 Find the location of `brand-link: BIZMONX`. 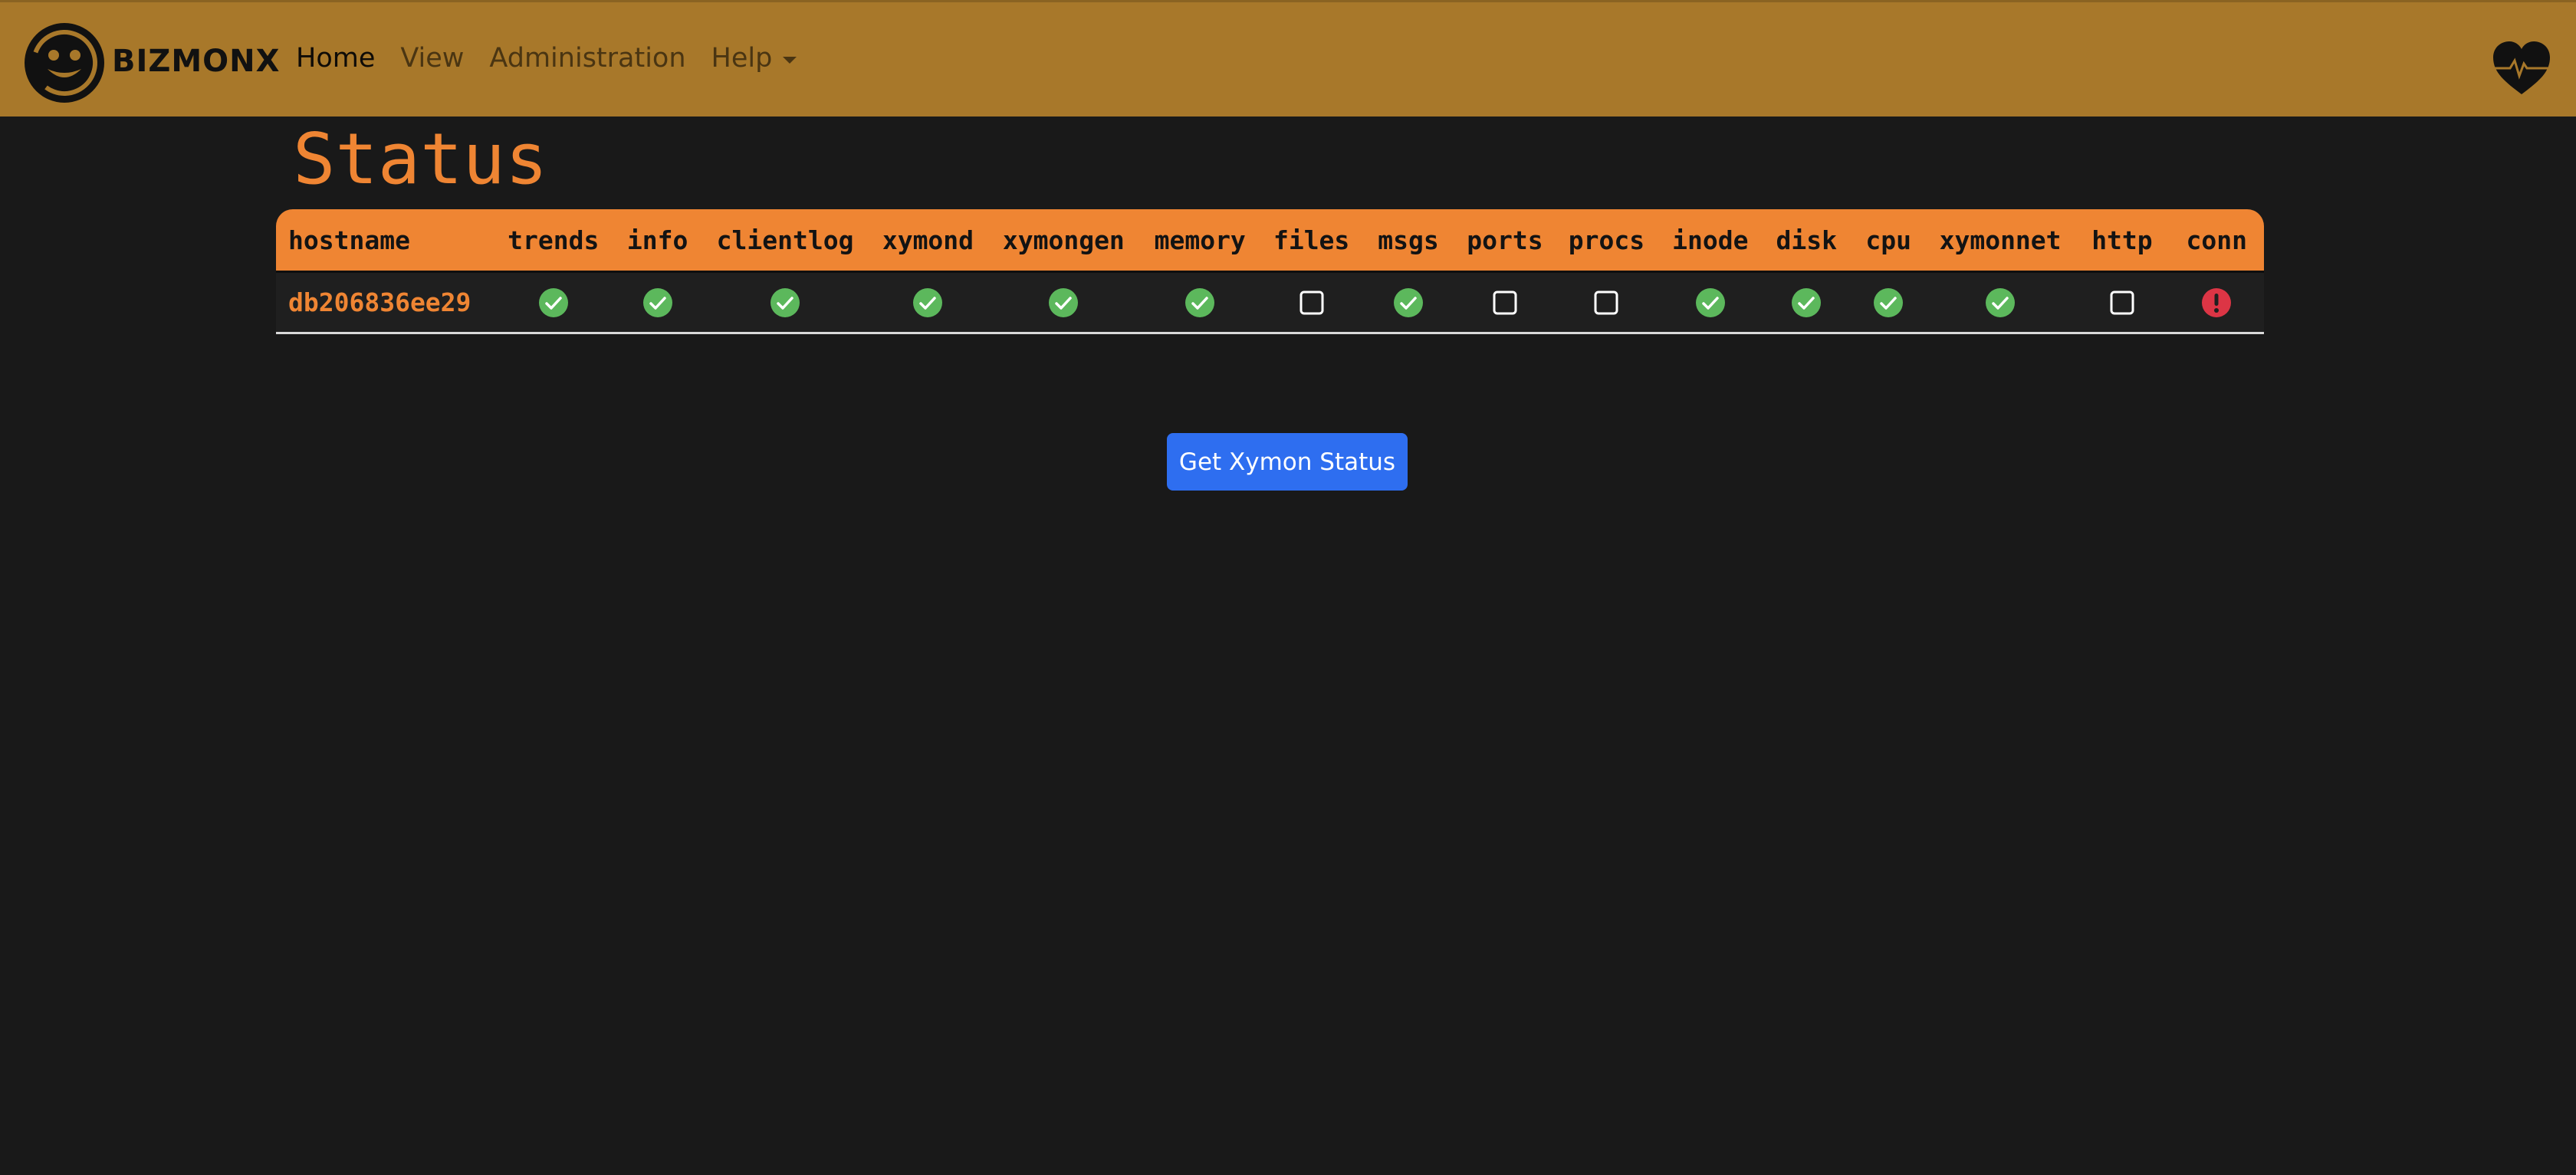

brand-link: BIZMONX is located at coordinates (151, 61).